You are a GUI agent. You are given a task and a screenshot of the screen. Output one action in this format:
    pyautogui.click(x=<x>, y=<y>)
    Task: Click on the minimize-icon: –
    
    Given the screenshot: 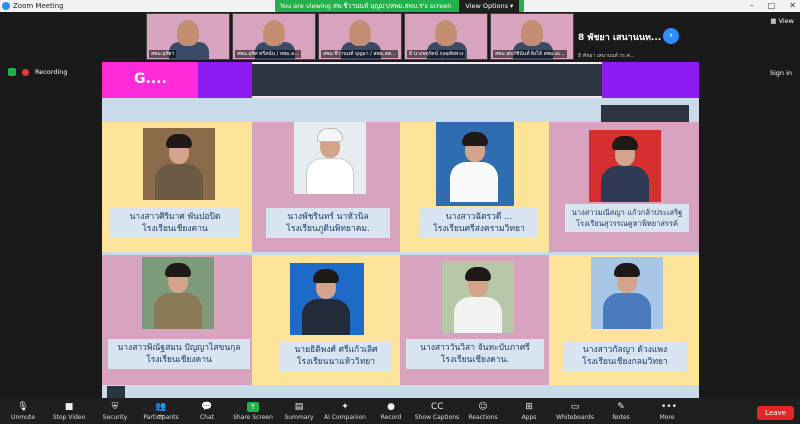 What is the action you would take?
    pyautogui.click(x=752, y=6)
    